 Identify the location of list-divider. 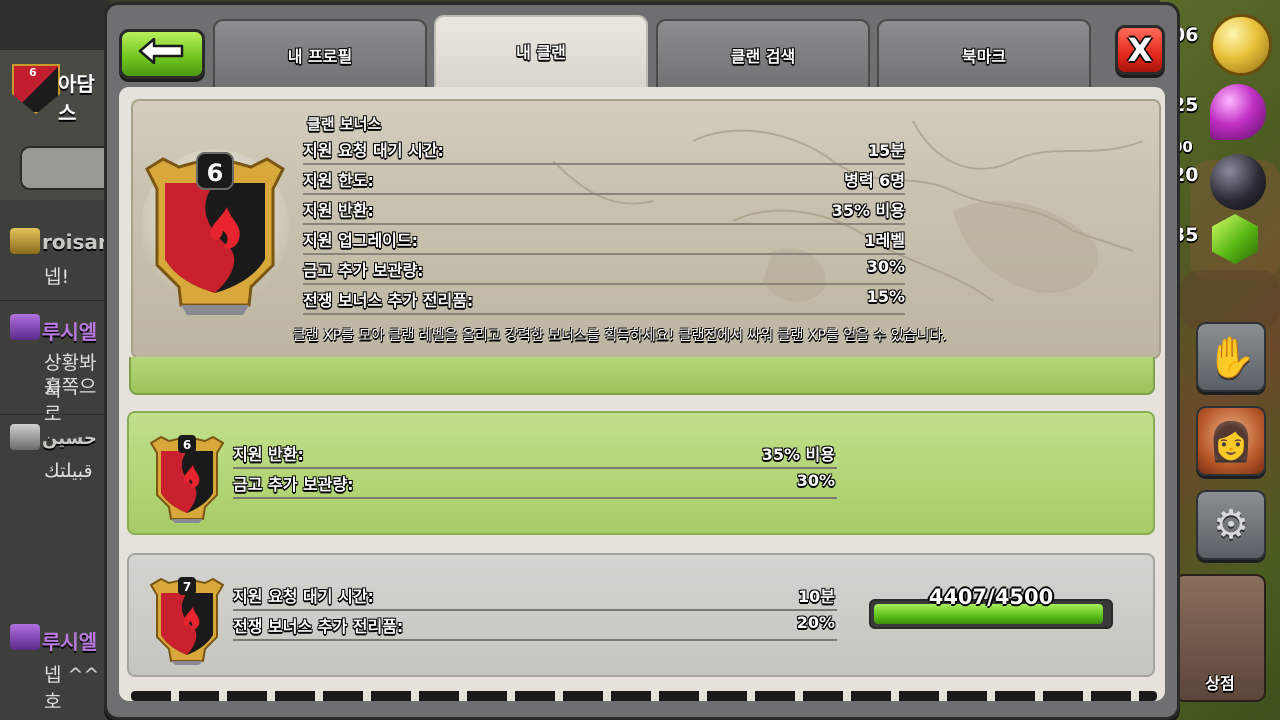
(644, 696).